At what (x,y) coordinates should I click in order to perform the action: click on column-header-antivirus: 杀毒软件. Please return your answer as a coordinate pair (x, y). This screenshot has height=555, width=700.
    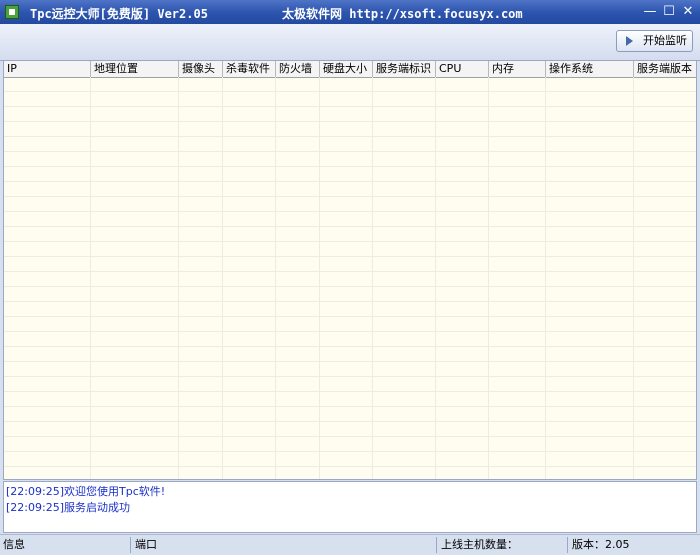
    Looking at the image, I should click on (249, 69).